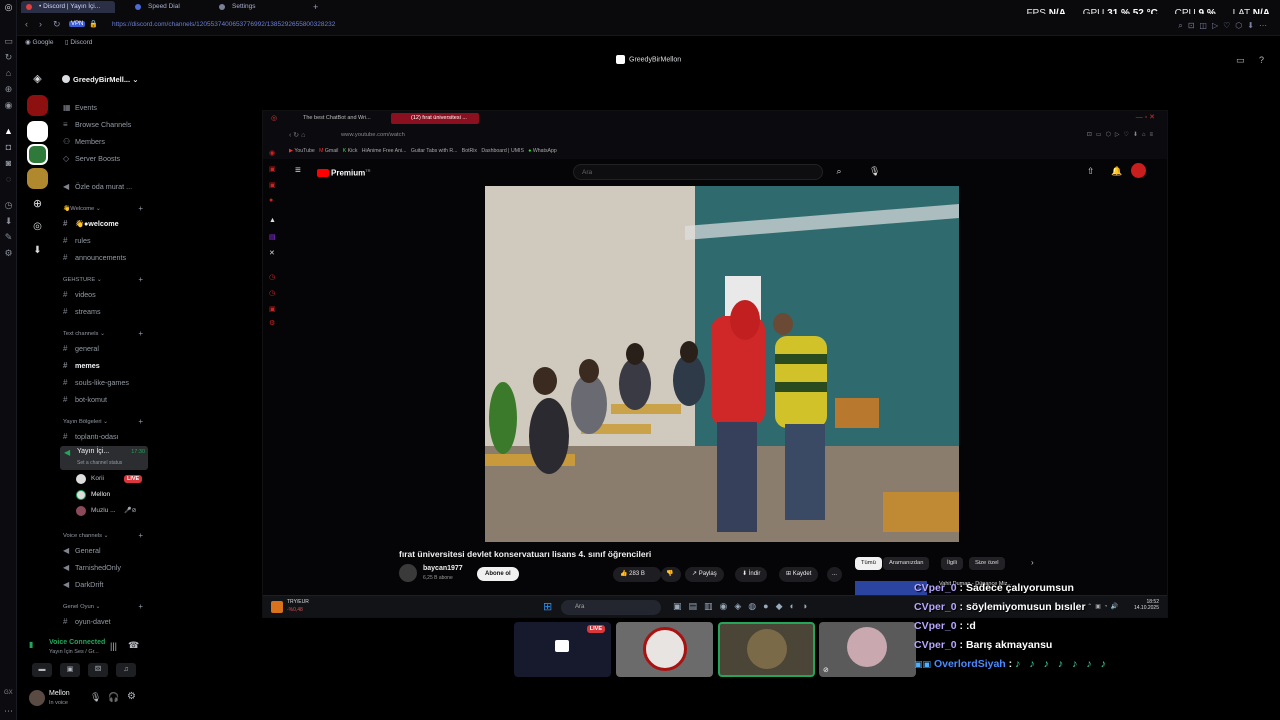  Describe the element at coordinates (8, 711) in the screenshot. I see `more-icon: ⋯` at that location.